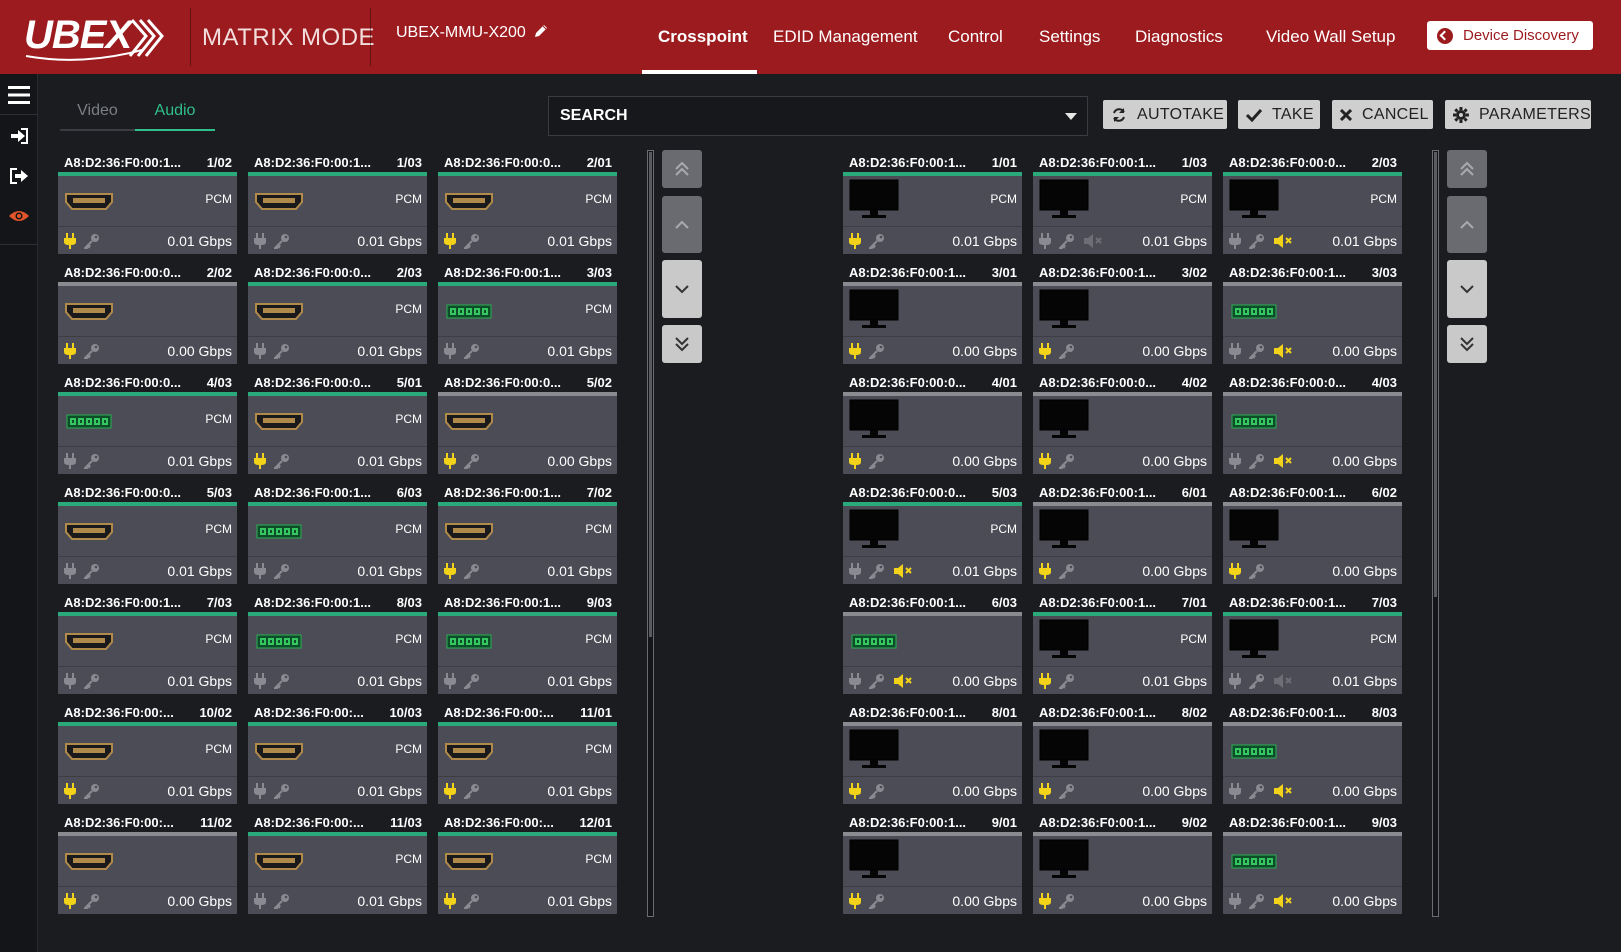 This screenshot has width=1621, height=952. Describe the element at coordinates (147, 863) in the screenshot. I see `source-tile: A8:D2:36:F0:00:... 11/02 0.00 Gbps` at that location.